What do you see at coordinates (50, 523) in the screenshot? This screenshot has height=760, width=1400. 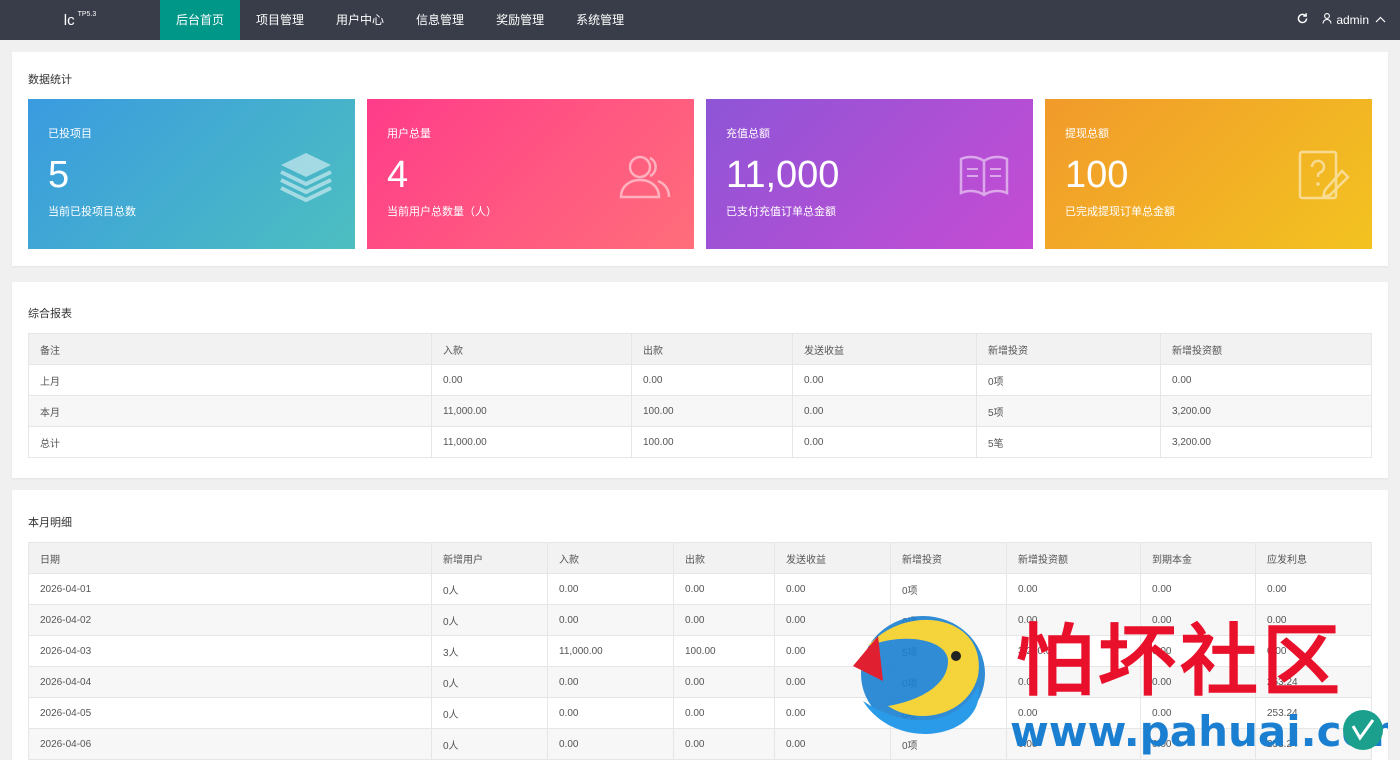 I see `monthly-title: 本月明细` at bounding box center [50, 523].